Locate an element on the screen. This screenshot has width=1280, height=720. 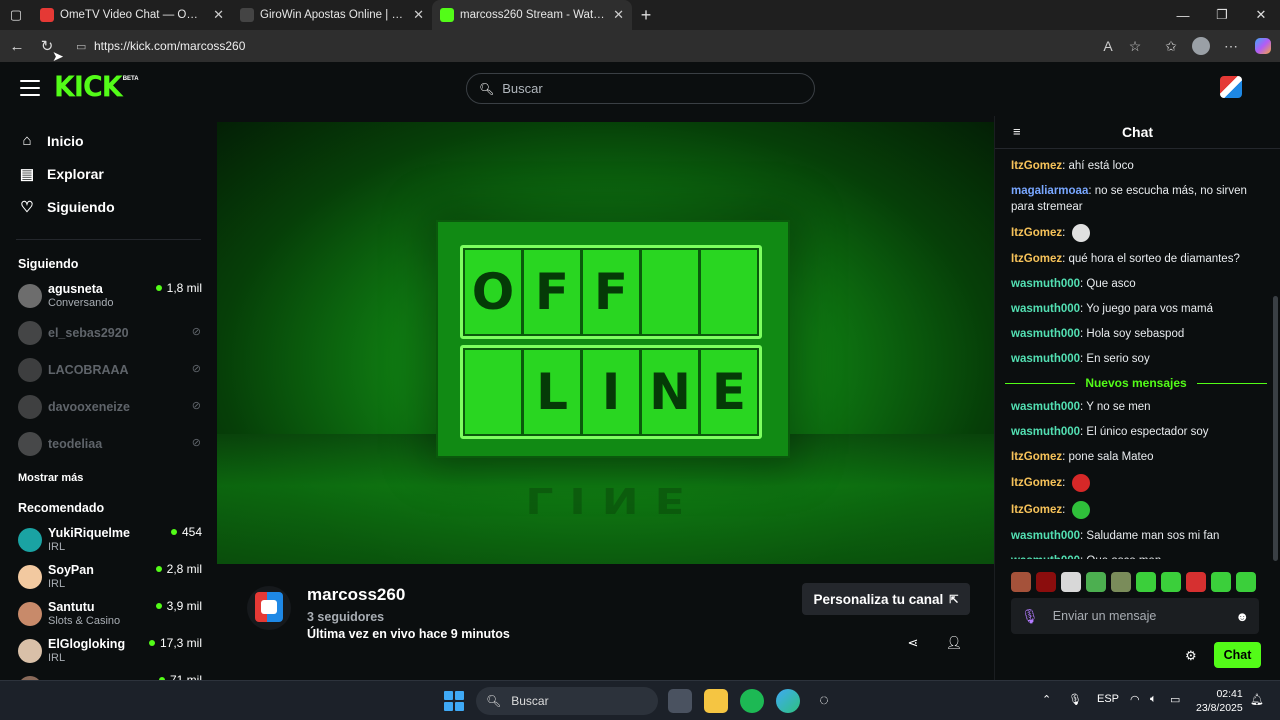
read-aloud-icon: A is located at coordinates (1108, 46).